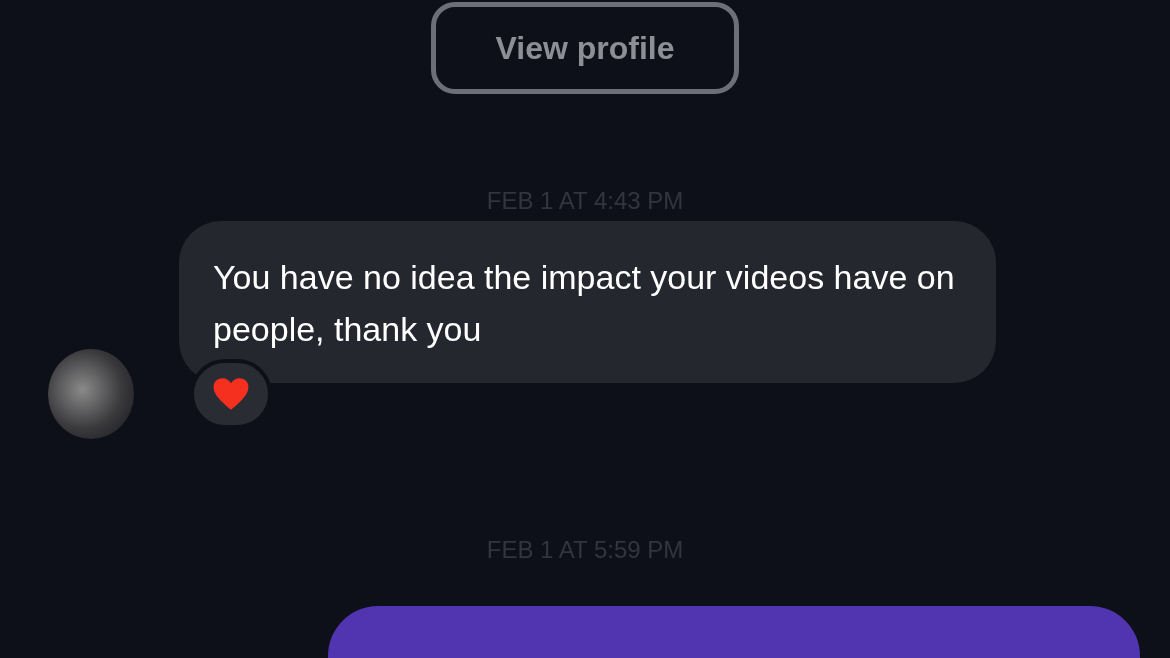  Describe the element at coordinates (231, 394) in the screenshot. I see `heart-icon` at that location.